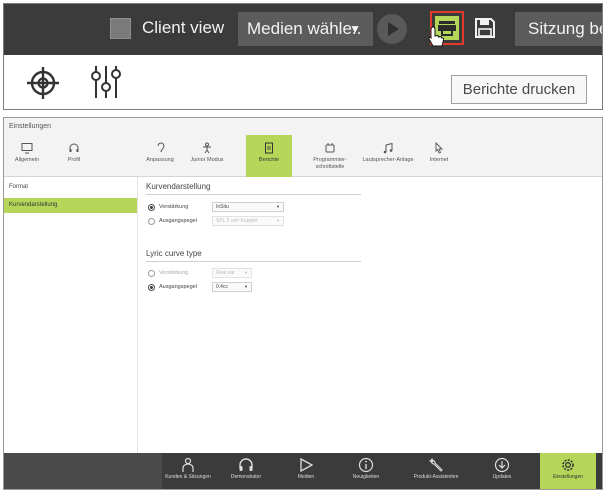 The width and height of the screenshot is (606, 492). I want to click on window-title: Einstellungen, so click(303, 126).